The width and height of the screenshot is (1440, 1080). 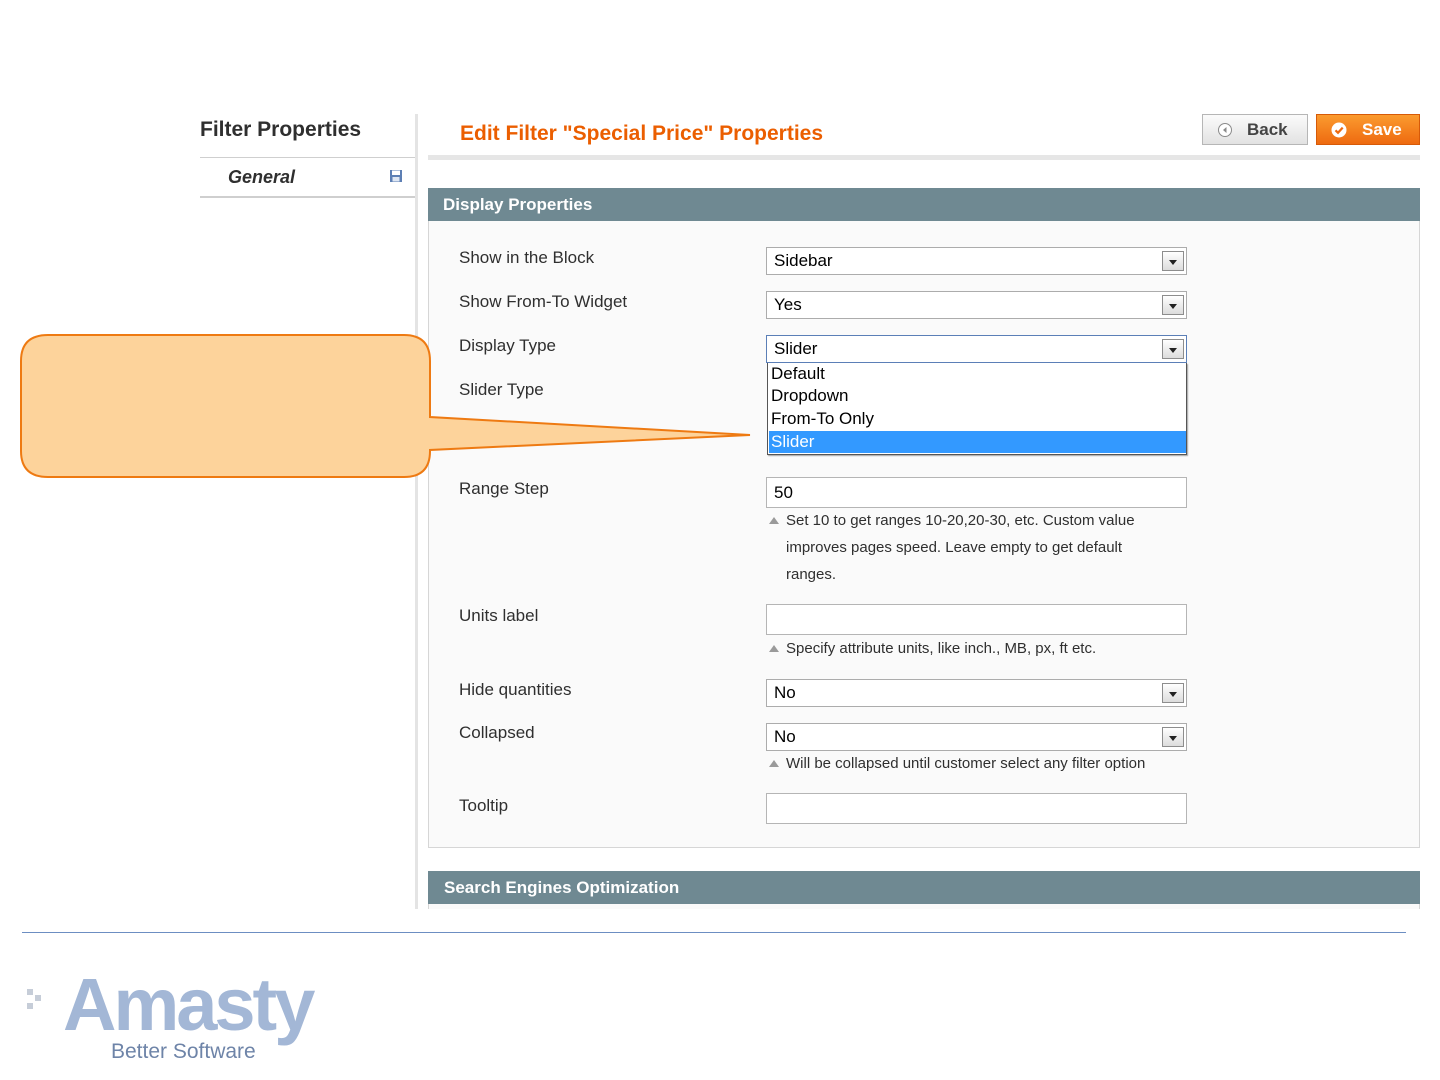 What do you see at coordinates (189, 1004) in the screenshot?
I see `logo-text: Amasty` at bounding box center [189, 1004].